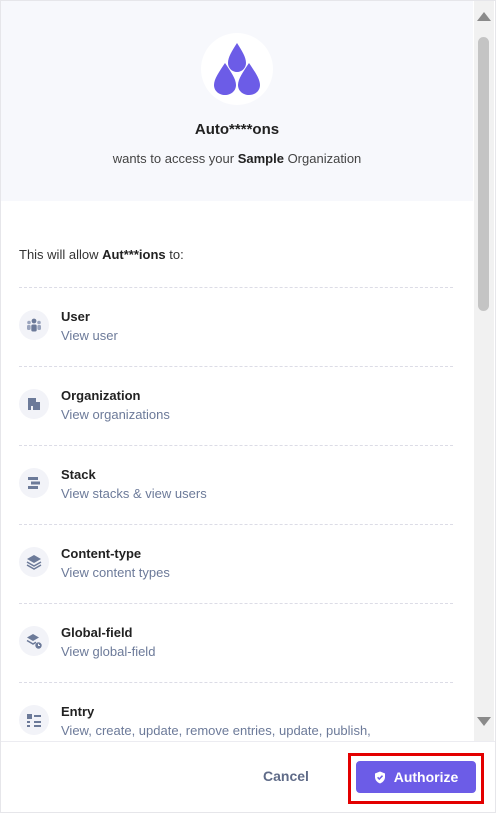  Describe the element at coordinates (34, 325) in the screenshot. I see `users-icon` at that location.